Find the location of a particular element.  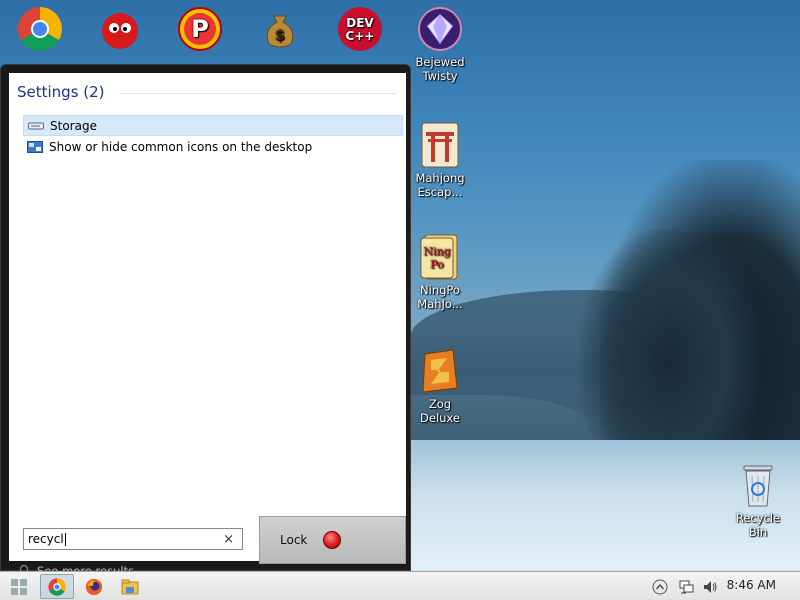

chevron-up-icon is located at coordinates (660, 586).